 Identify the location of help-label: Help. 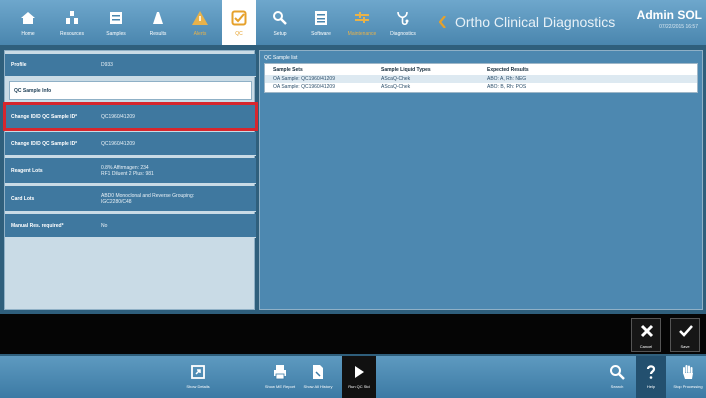
(651, 386).